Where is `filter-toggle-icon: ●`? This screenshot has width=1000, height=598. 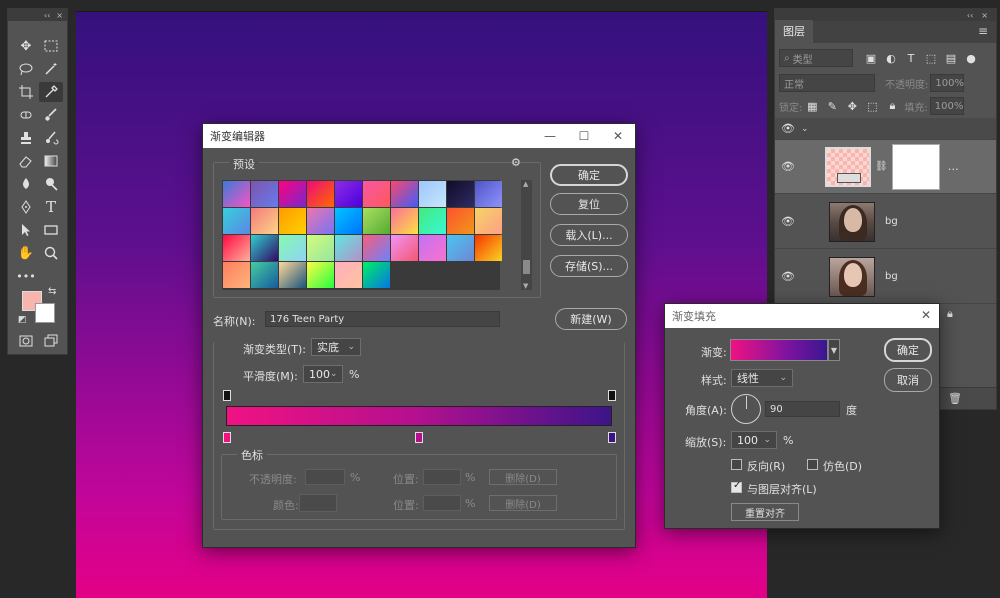 filter-toggle-icon: ● is located at coordinates (971, 58).